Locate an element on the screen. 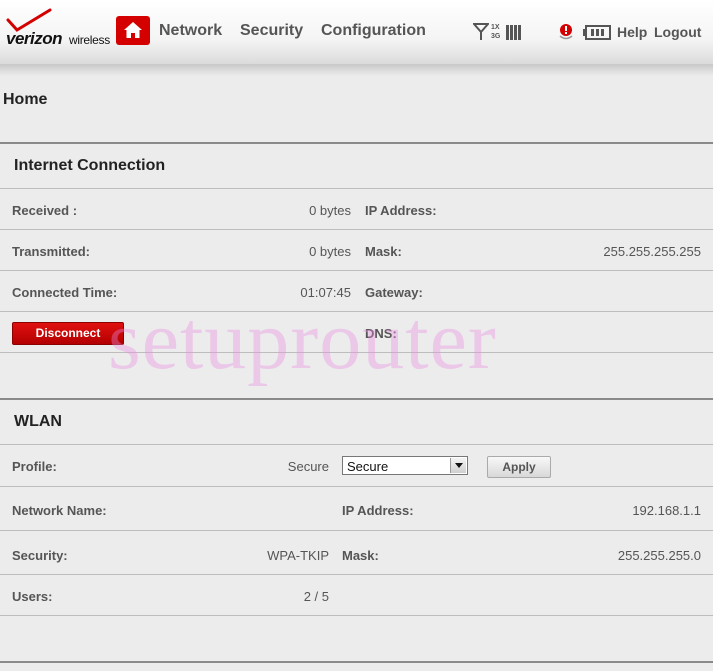 Image resolution: width=713 pixels, height=671 pixels. internet-mask-value: 255.255.255.255 is located at coordinates (652, 251).